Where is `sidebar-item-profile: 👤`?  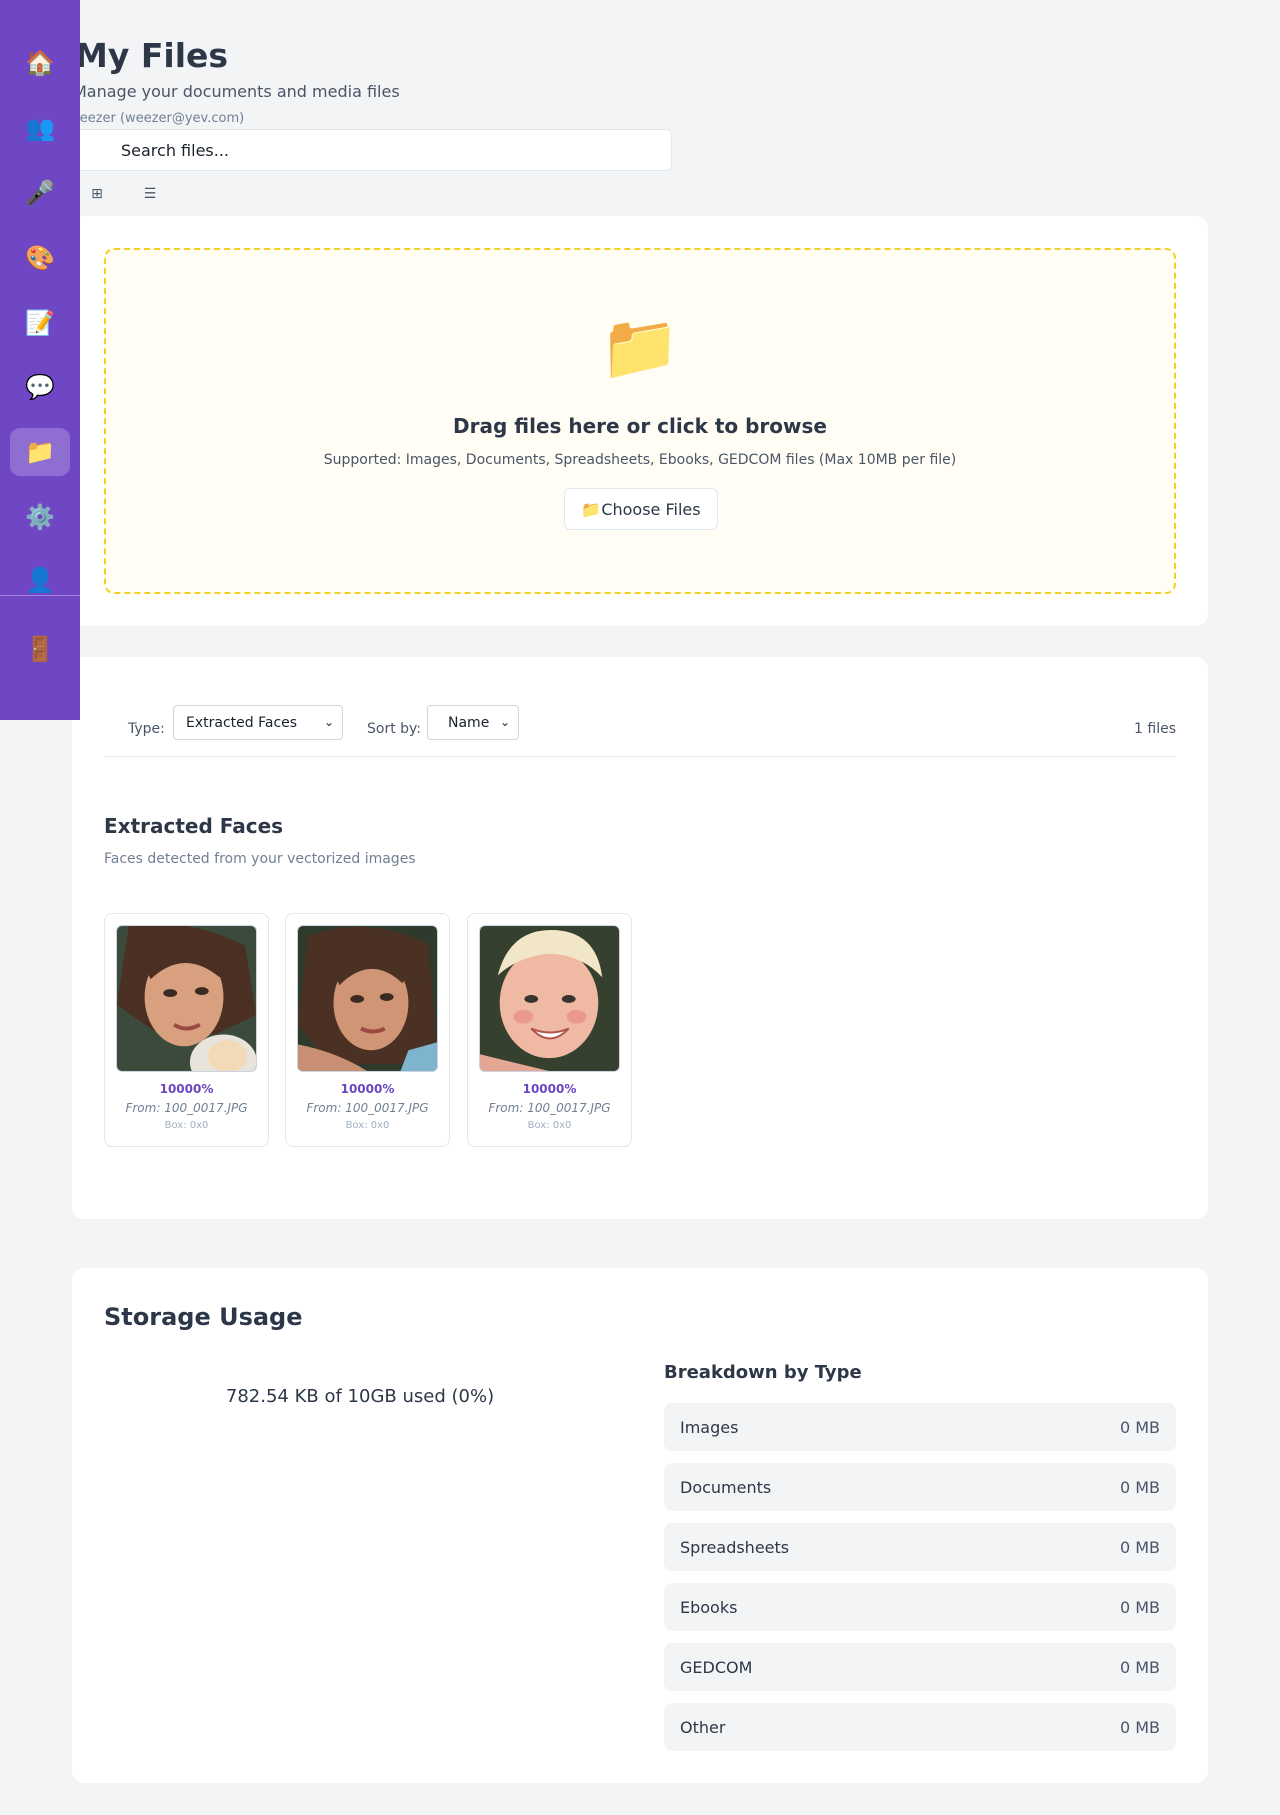
sidebar-item-profile: 👤 is located at coordinates (40, 580).